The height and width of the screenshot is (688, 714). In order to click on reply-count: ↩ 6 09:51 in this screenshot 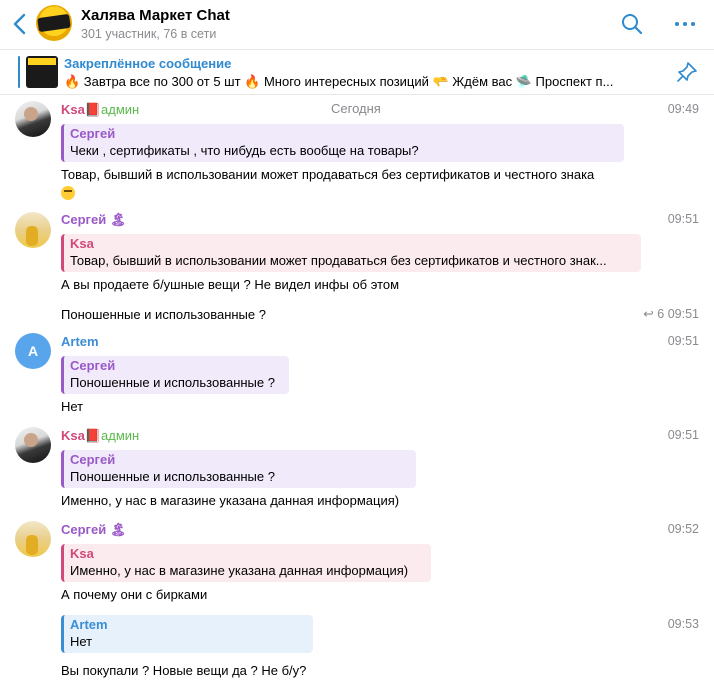, I will do `click(671, 313)`.